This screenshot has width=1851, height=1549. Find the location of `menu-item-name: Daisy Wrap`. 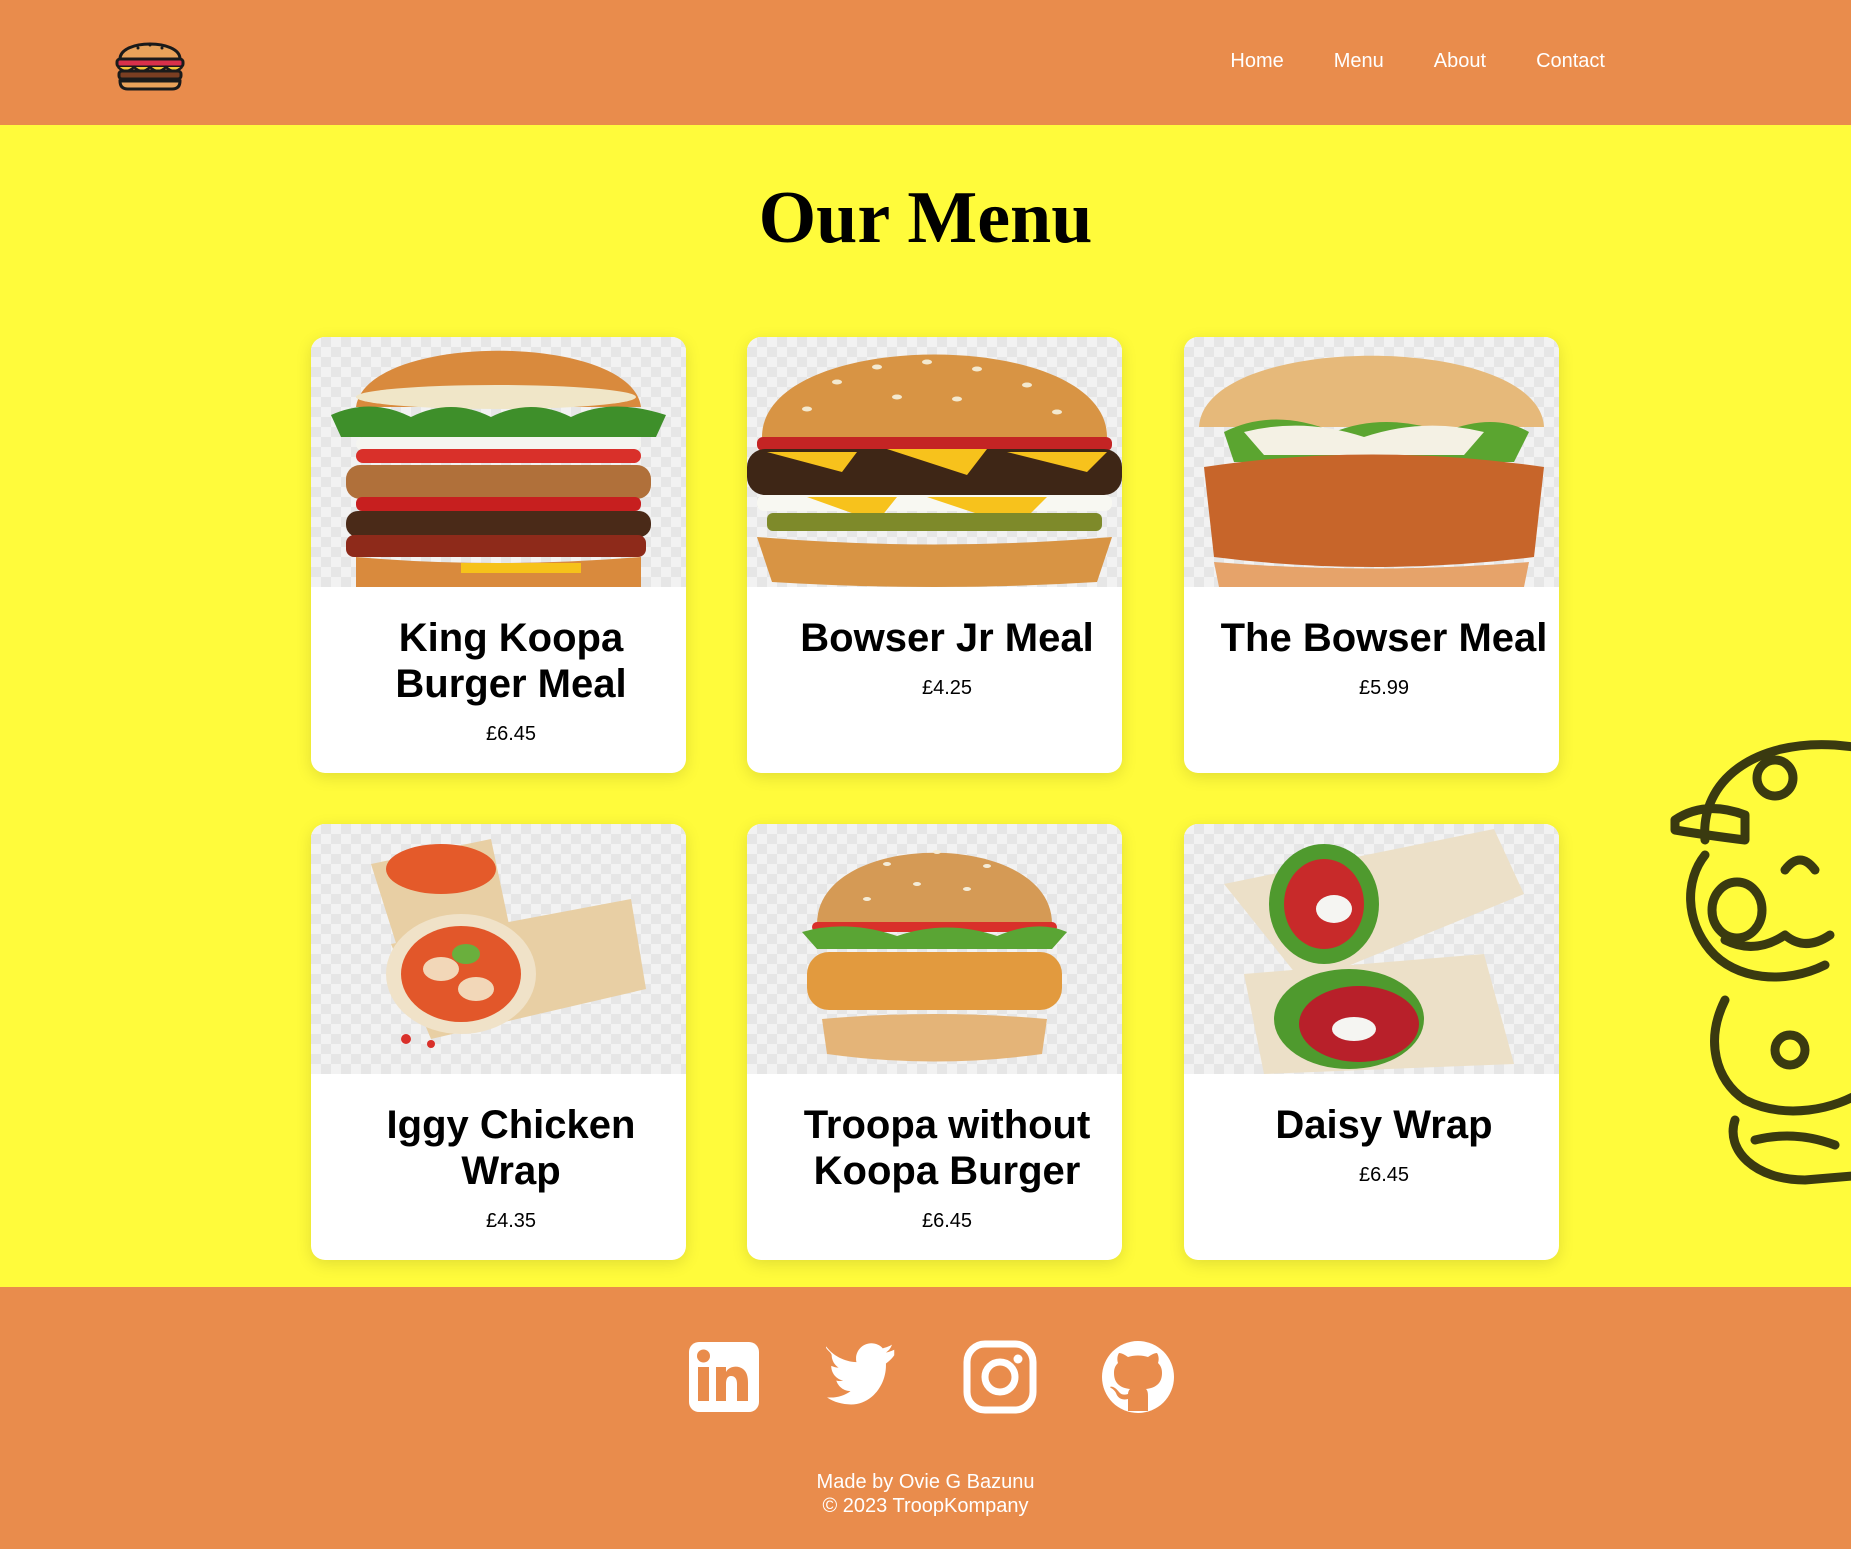

menu-item-name: Daisy Wrap is located at coordinates (1384, 1125).